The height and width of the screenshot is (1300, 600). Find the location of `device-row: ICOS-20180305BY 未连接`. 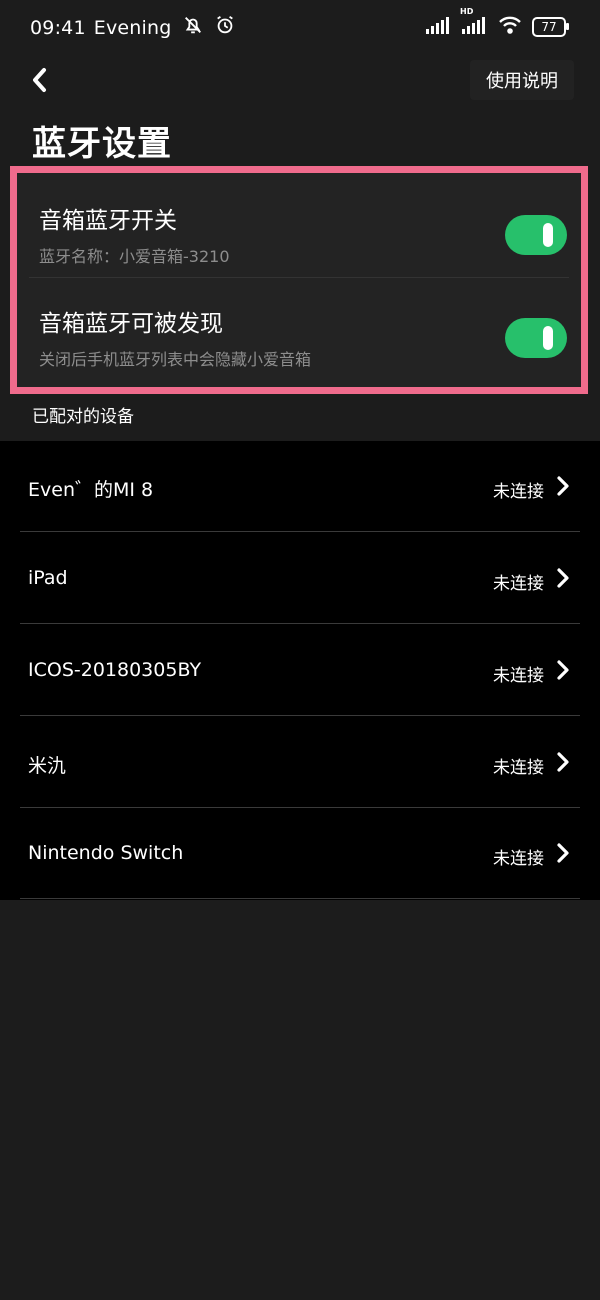

device-row: ICOS-20180305BY 未连接 is located at coordinates (300, 670).